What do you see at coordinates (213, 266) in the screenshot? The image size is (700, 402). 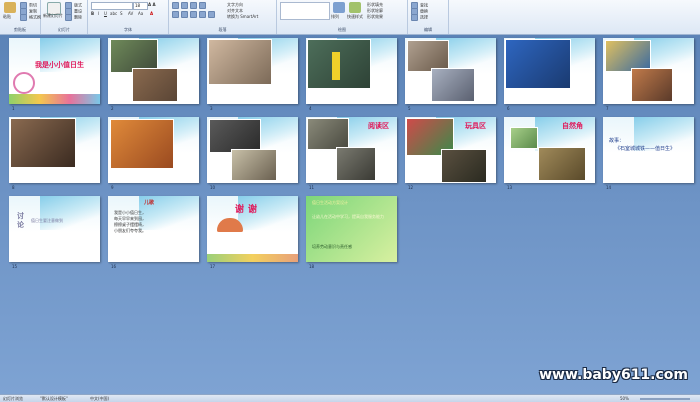 I see `slide-number: 17` at bounding box center [213, 266].